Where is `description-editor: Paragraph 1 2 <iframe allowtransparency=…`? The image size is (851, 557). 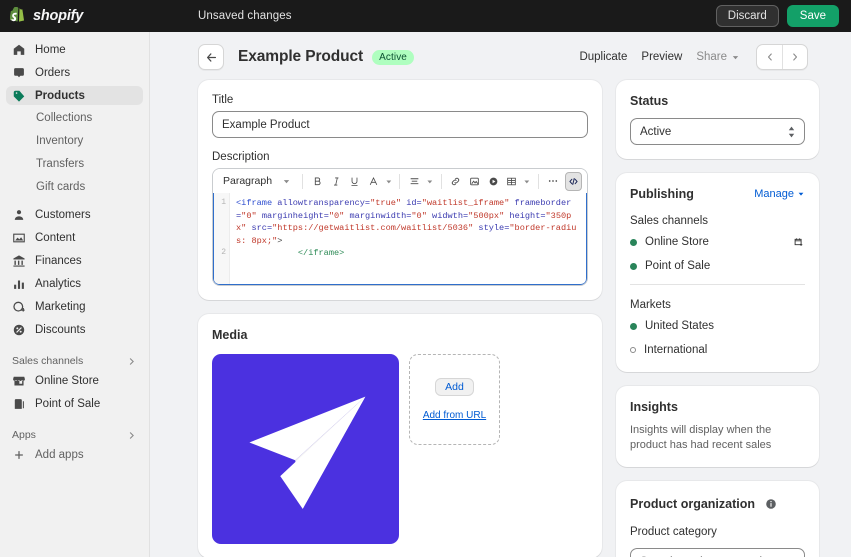
description-editor: Paragraph 1 2 <iframe allowtransparency=… is located at coordinates (400, 227).